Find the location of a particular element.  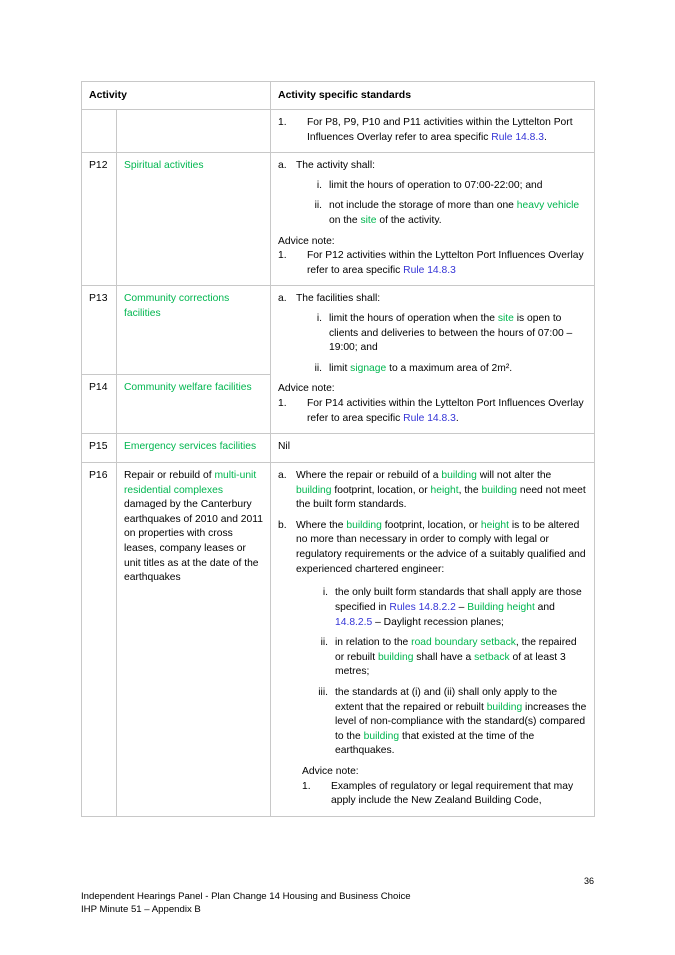

defined-term: setback is located at coordinates (492, 657).